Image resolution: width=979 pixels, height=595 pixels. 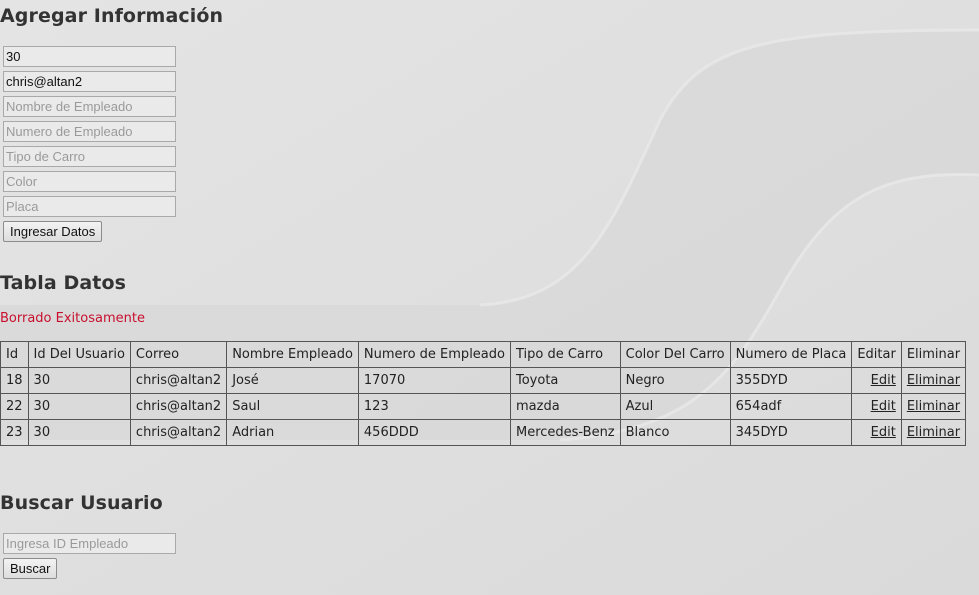 I want to click on data-table-title: Tabla Datos, so click(x=63, y=283).